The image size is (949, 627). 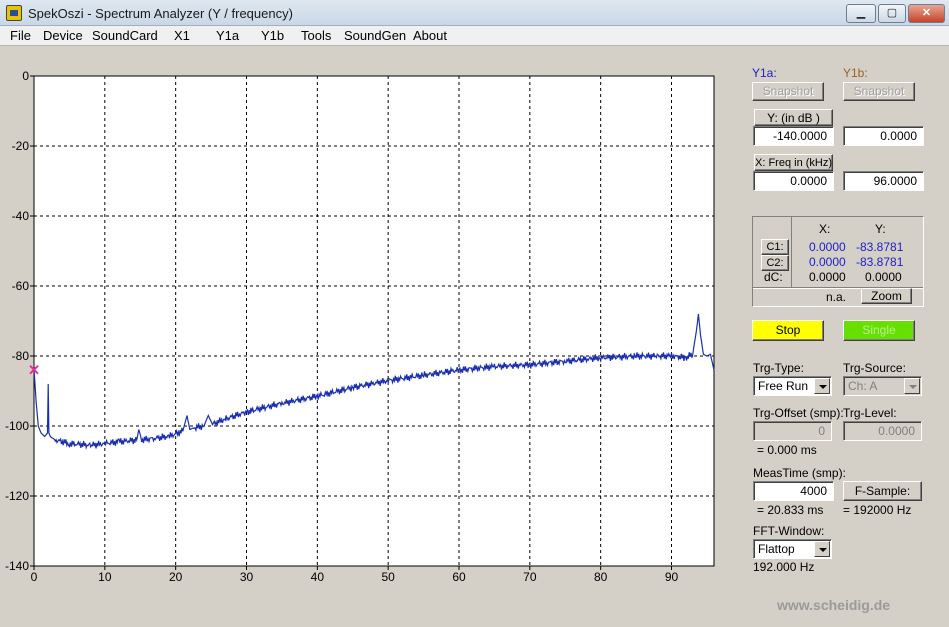 What do you see at coordinates (877, 510) in the screenshot?
I see `fsample-value: = 192000 Hz` at bounding box center [877, 510].